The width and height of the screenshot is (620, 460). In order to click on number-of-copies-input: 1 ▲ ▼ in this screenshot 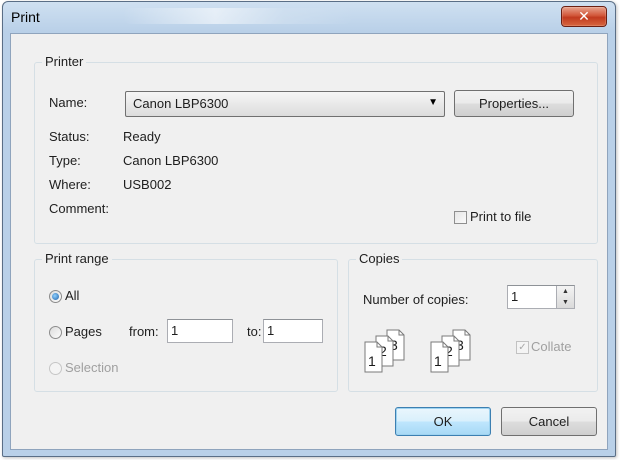, I will do `click(541, 297)`.